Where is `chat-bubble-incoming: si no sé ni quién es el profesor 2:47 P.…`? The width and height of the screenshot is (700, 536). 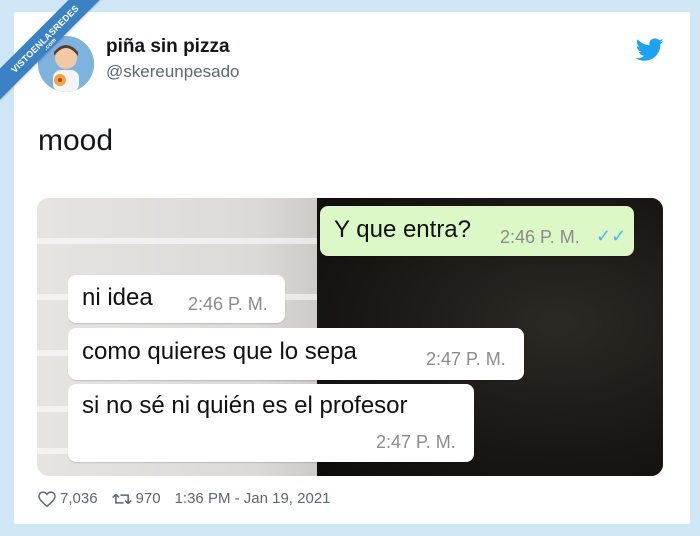
chat-bubble-incoming: si no sé ni quién es el profesor 2:47 P.… is located at coordinates (271, 423).